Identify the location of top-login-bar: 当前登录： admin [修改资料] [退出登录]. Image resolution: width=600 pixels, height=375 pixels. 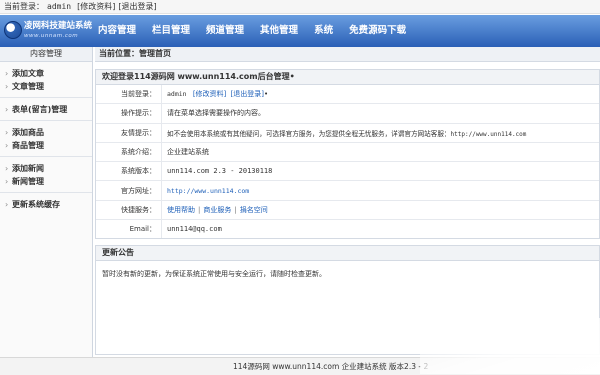
(300, 7).